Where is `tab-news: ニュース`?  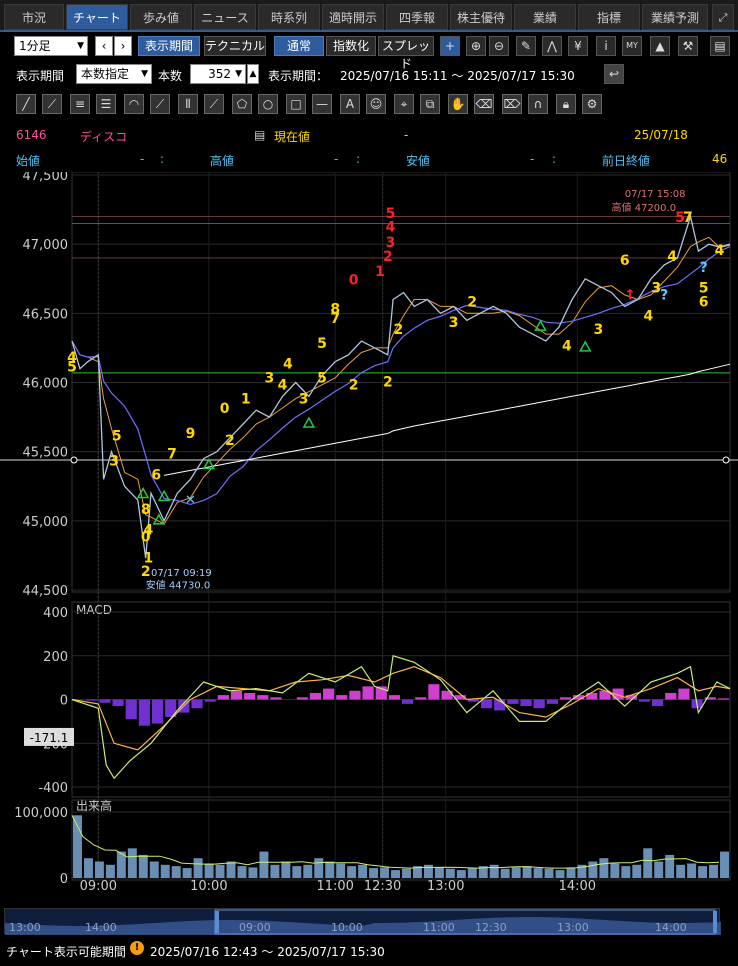 tab-news: ニュース is located at coordinates (225, 17).